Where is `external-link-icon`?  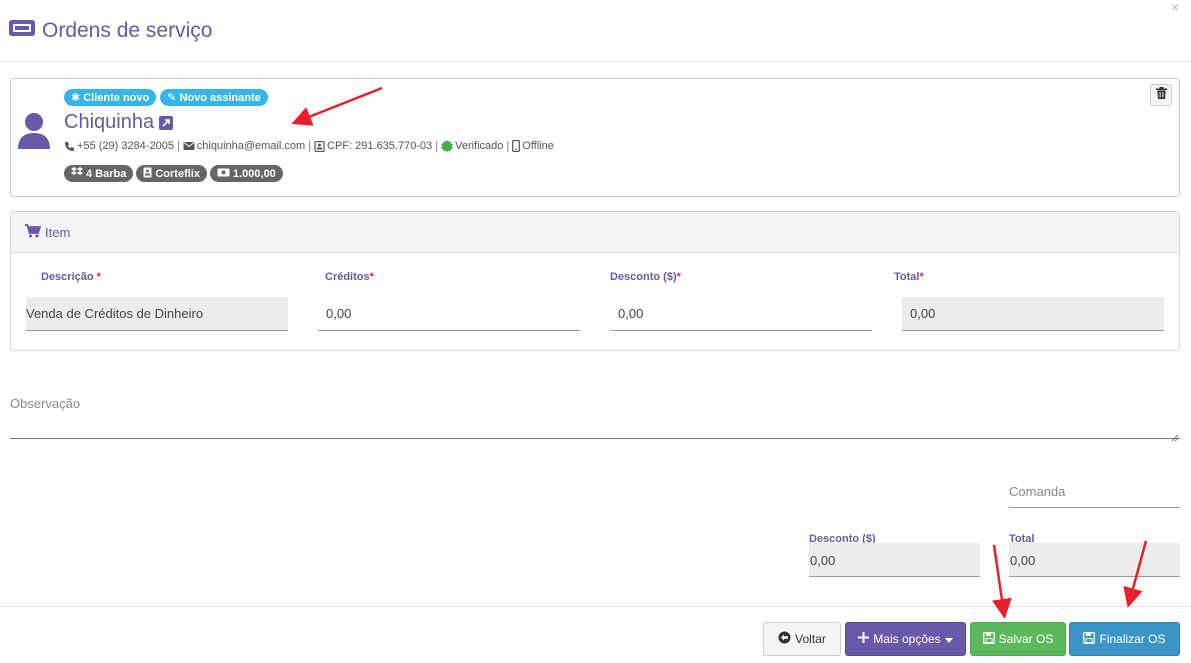
external-link-icon is located at coordinates (166, 122).